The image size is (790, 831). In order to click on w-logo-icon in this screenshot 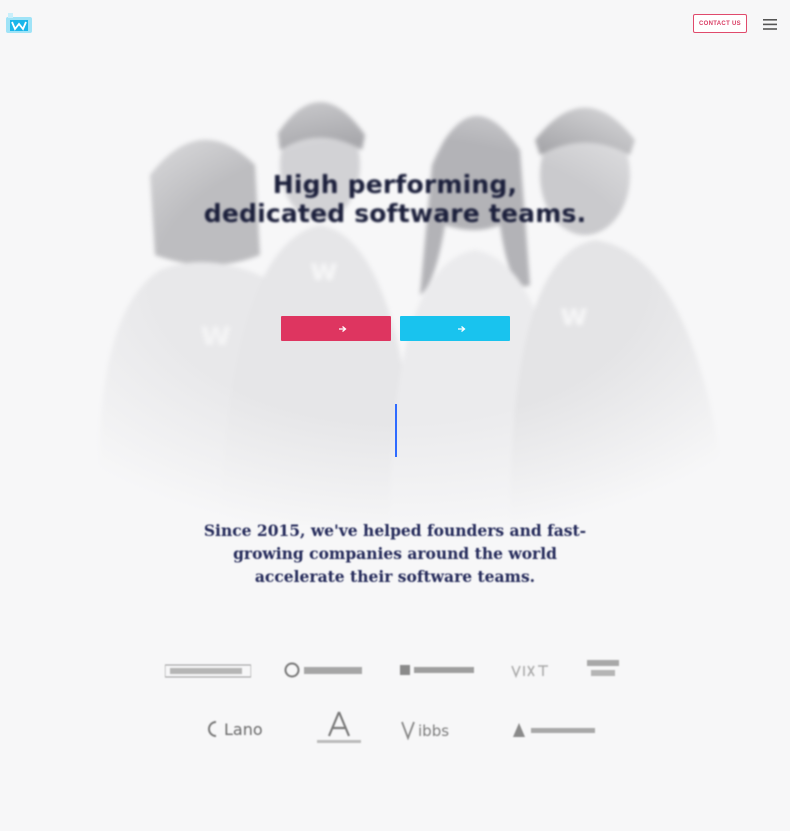, I will do `click(19, 23)`.